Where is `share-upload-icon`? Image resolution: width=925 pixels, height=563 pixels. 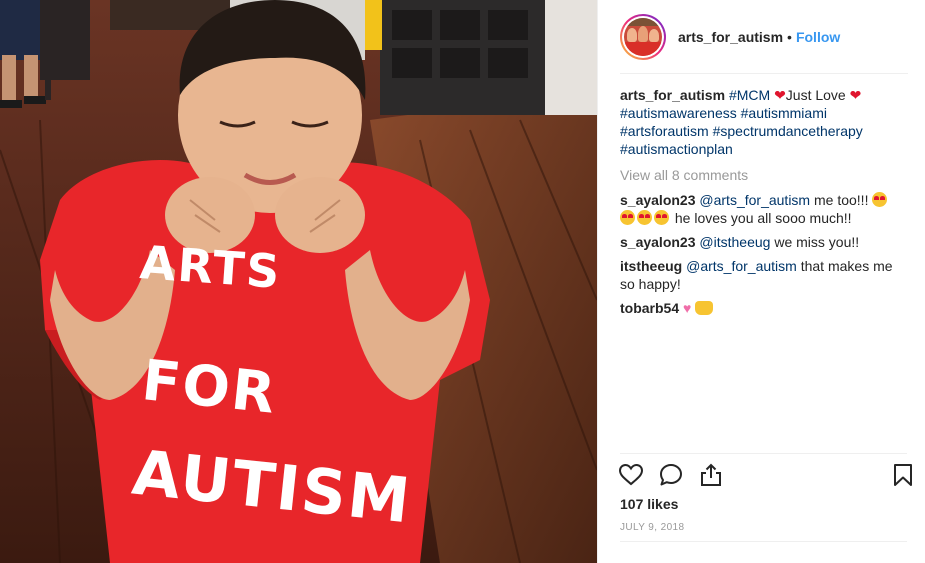
share-upload-icon is located at coordinates (711, 474).